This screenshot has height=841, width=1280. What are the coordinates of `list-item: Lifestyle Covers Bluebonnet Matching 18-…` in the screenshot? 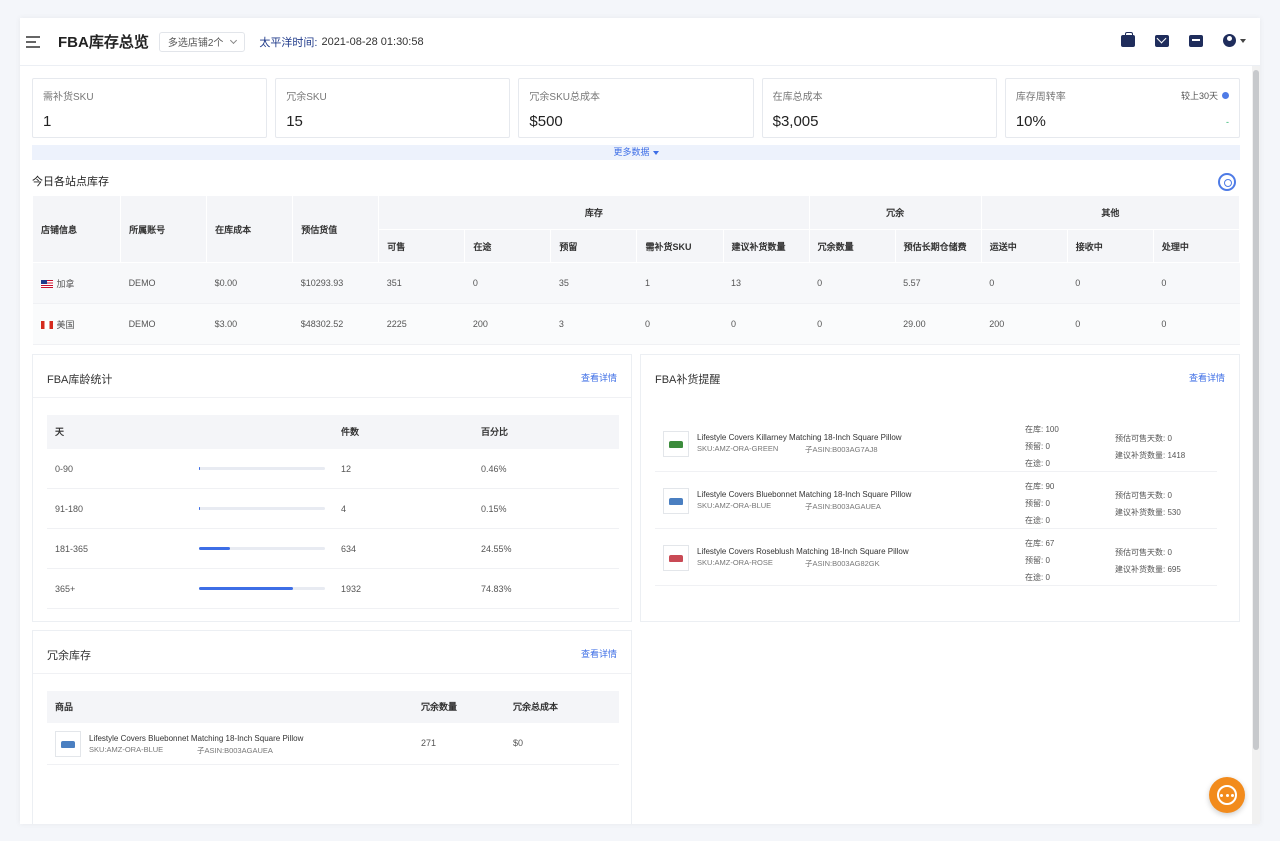 It's located at (936, 500).